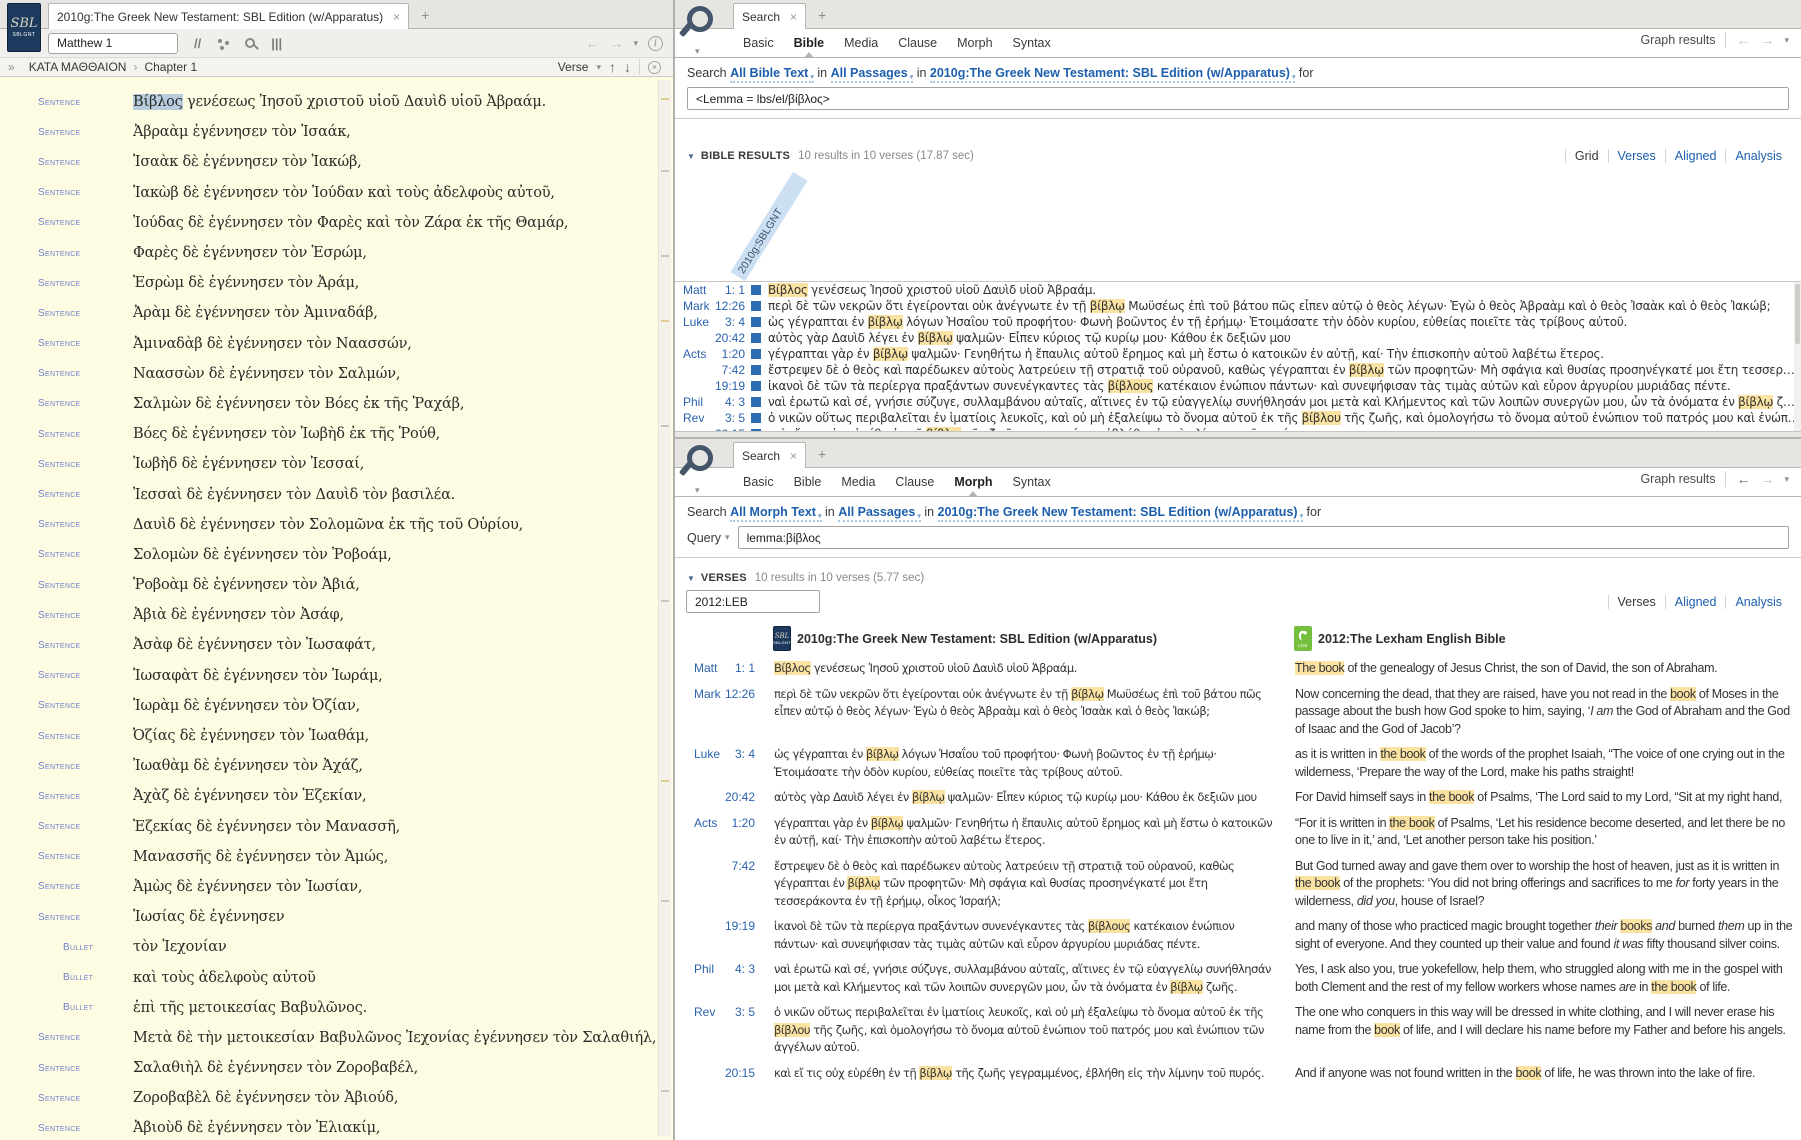 This screenshot has width=1801, height=1140. Describe the element at coordinates (664, 608) in the screenshot. I see `left-scrollbar` at that location.